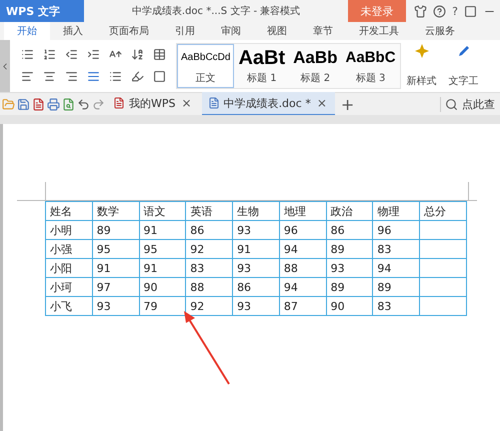 The height and width of the screenshot is (431, 500). Describe the element at coordinates (256, 211) in the screenshot. I see `header-cell: 生物` at that location.